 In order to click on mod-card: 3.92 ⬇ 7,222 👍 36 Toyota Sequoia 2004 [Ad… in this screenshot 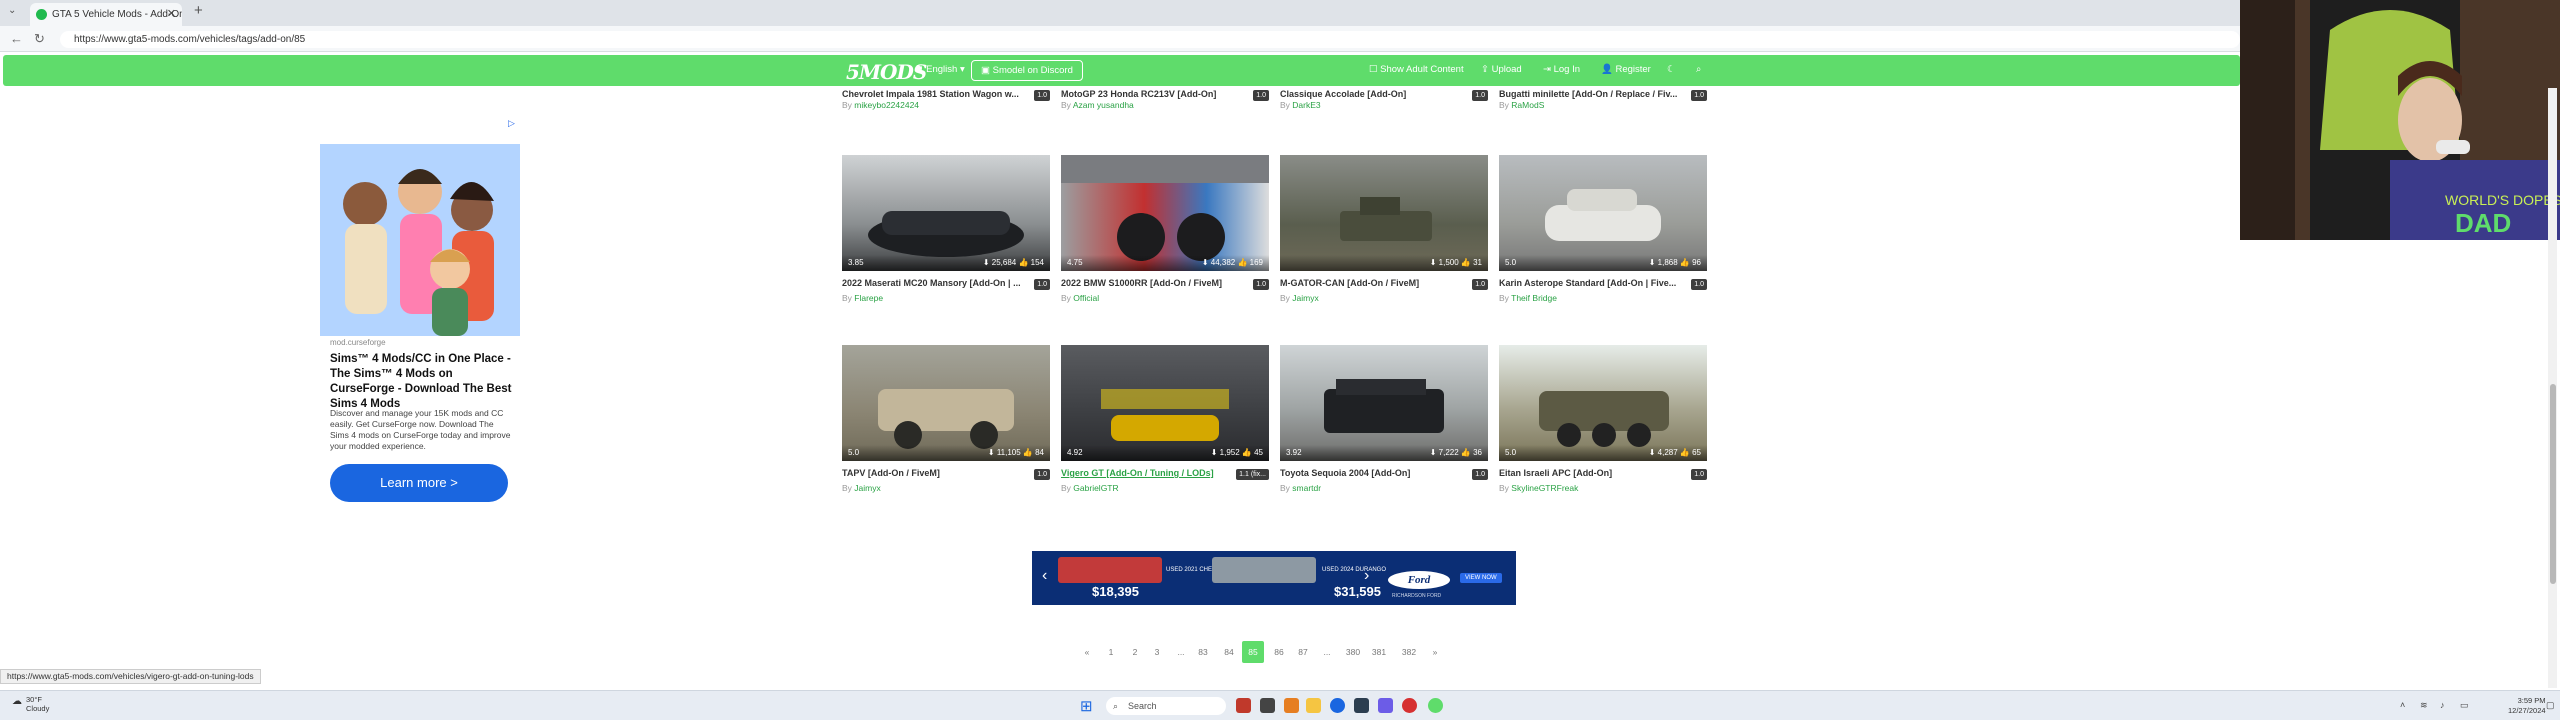, I will do `click(1384, 419)`.